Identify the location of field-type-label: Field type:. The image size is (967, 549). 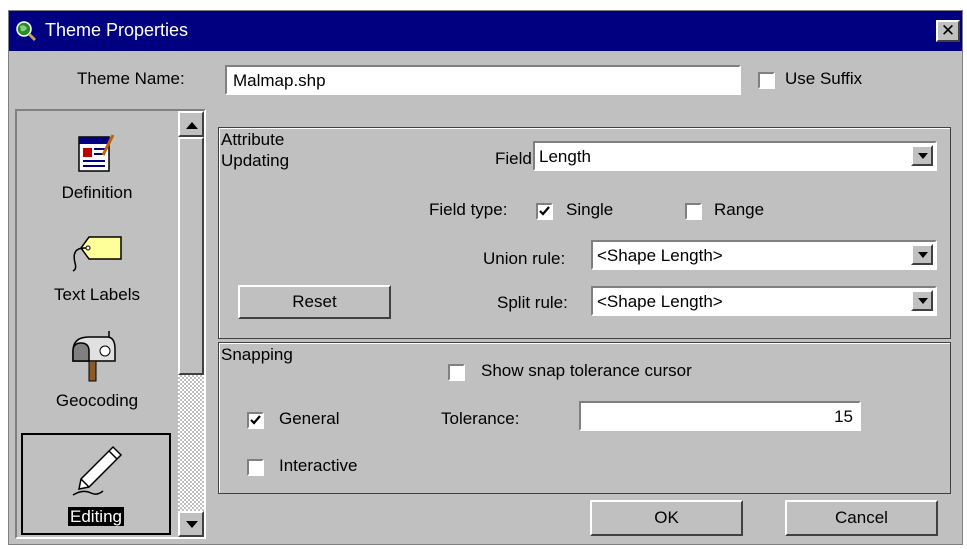
(468, 209).